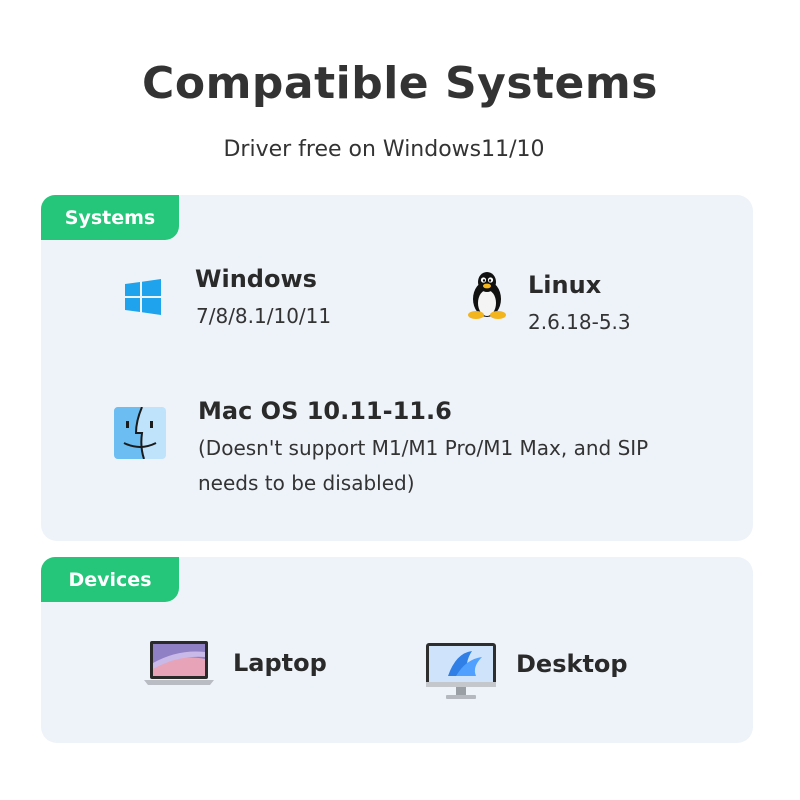 The height and width of the screenshot is (800, 800). I want to click on desktop-label: Desktop, so click(572, 664).